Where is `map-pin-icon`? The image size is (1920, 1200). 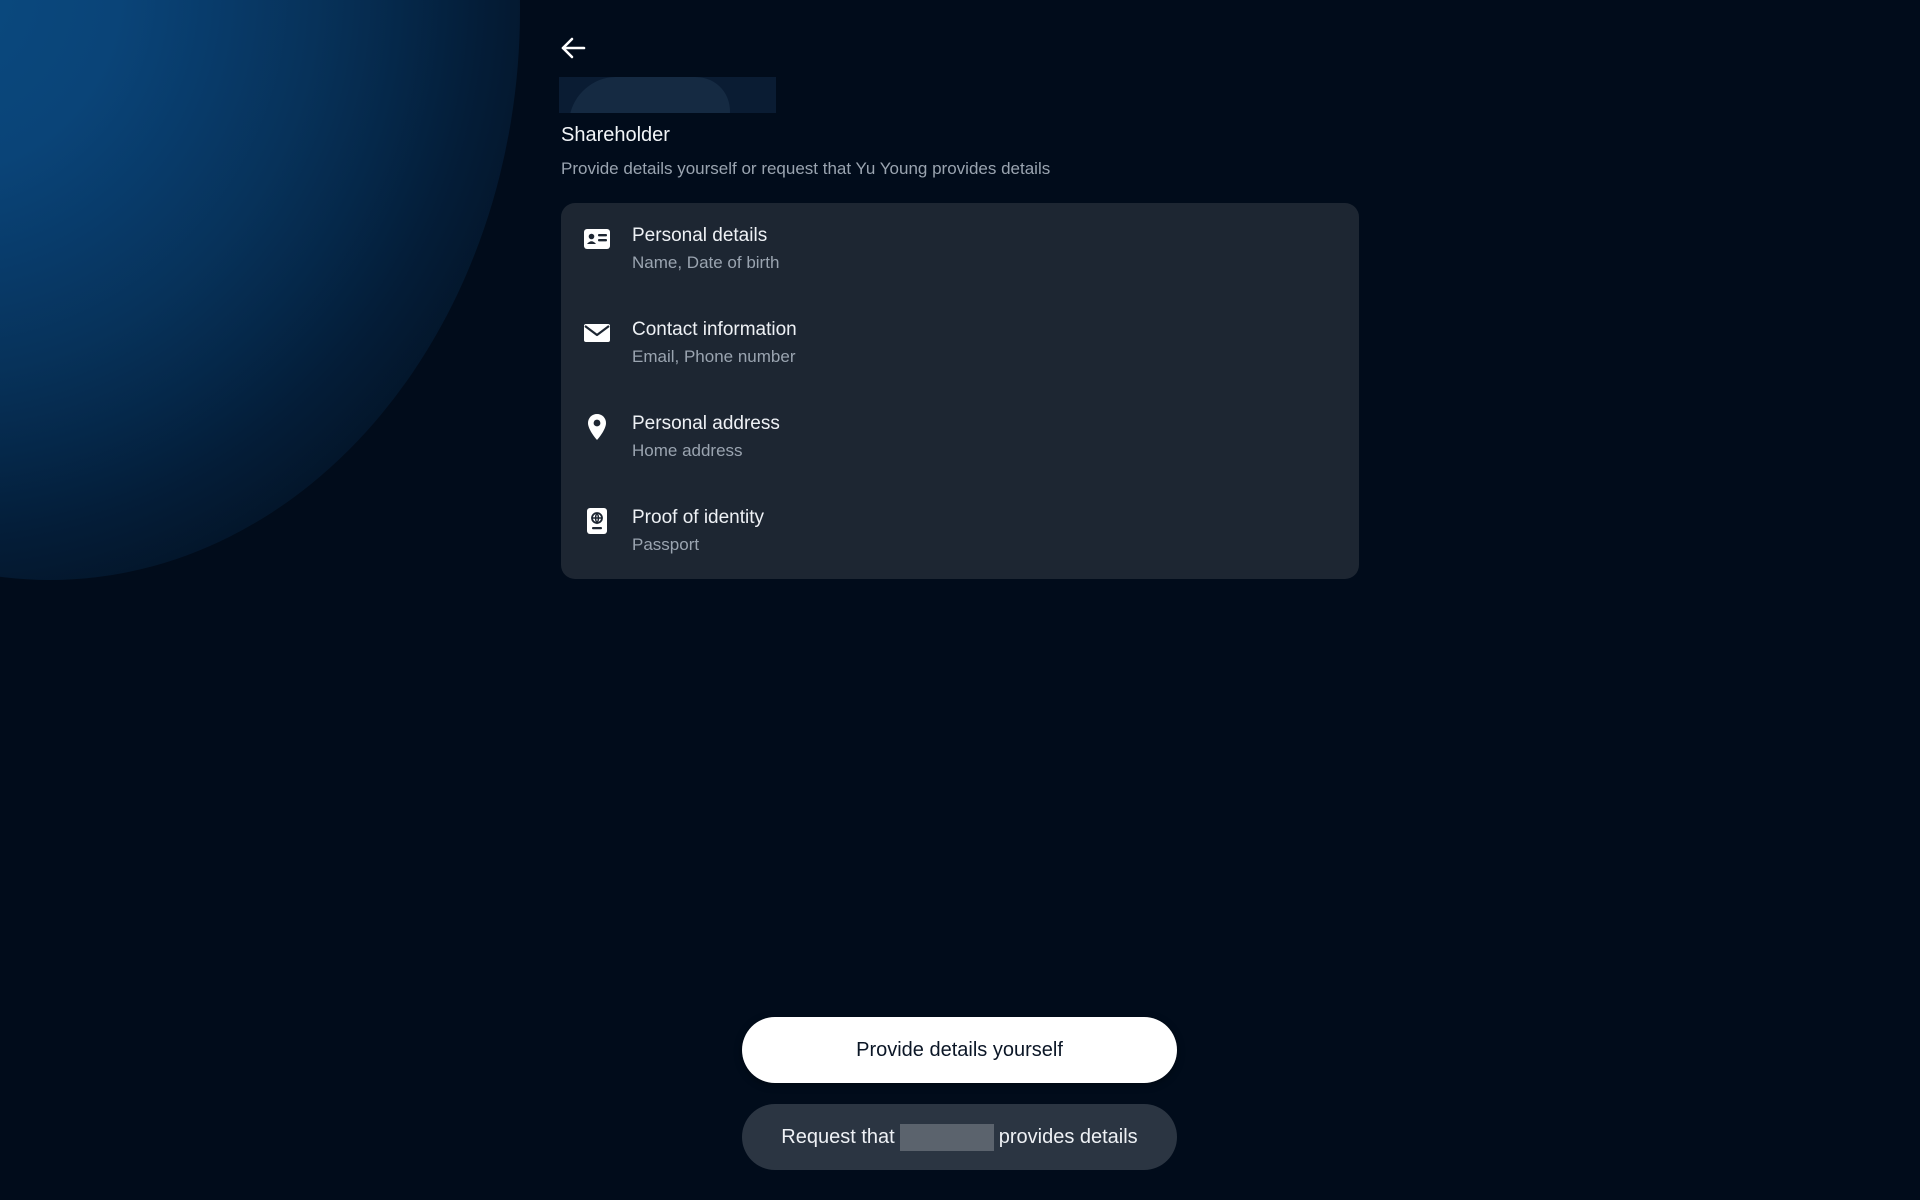
map-pin-icon is located at coordinates (597, 427).